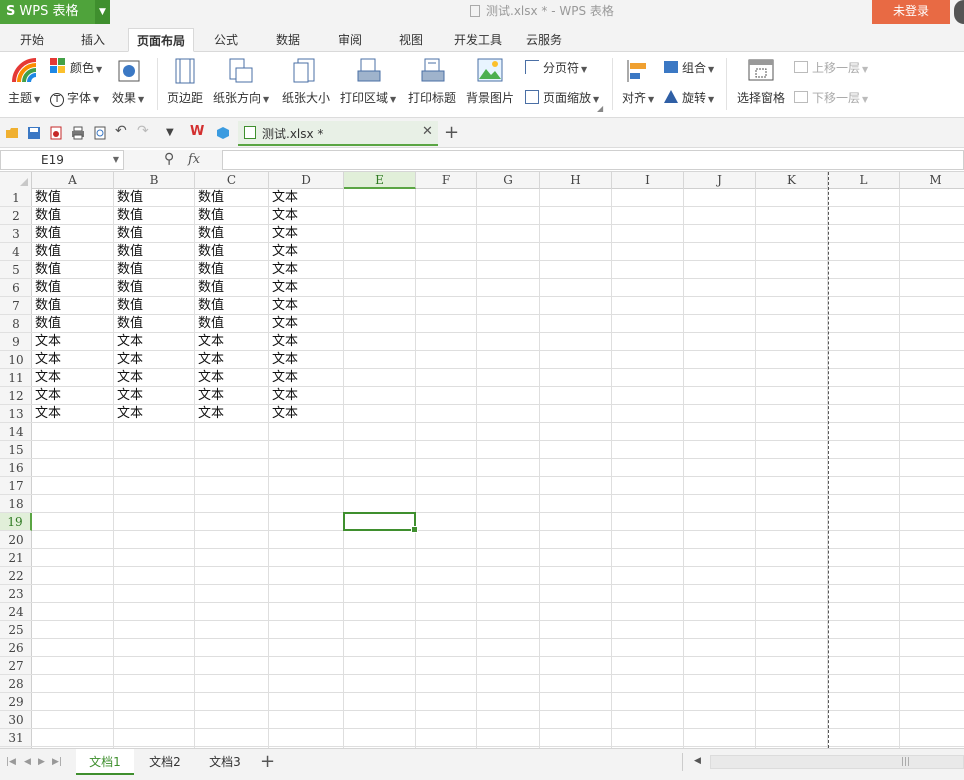 The image size is (964, 780). Describe the element at coordinates (267, 761) in the screenshot. I see `add-sheet-icon: +` at that location.